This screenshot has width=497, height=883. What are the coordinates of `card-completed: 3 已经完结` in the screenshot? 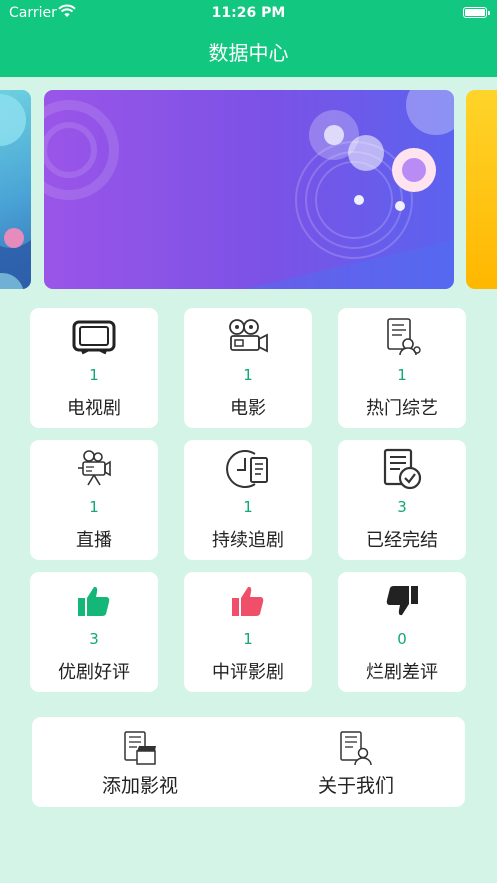 It's located at (402, 500).